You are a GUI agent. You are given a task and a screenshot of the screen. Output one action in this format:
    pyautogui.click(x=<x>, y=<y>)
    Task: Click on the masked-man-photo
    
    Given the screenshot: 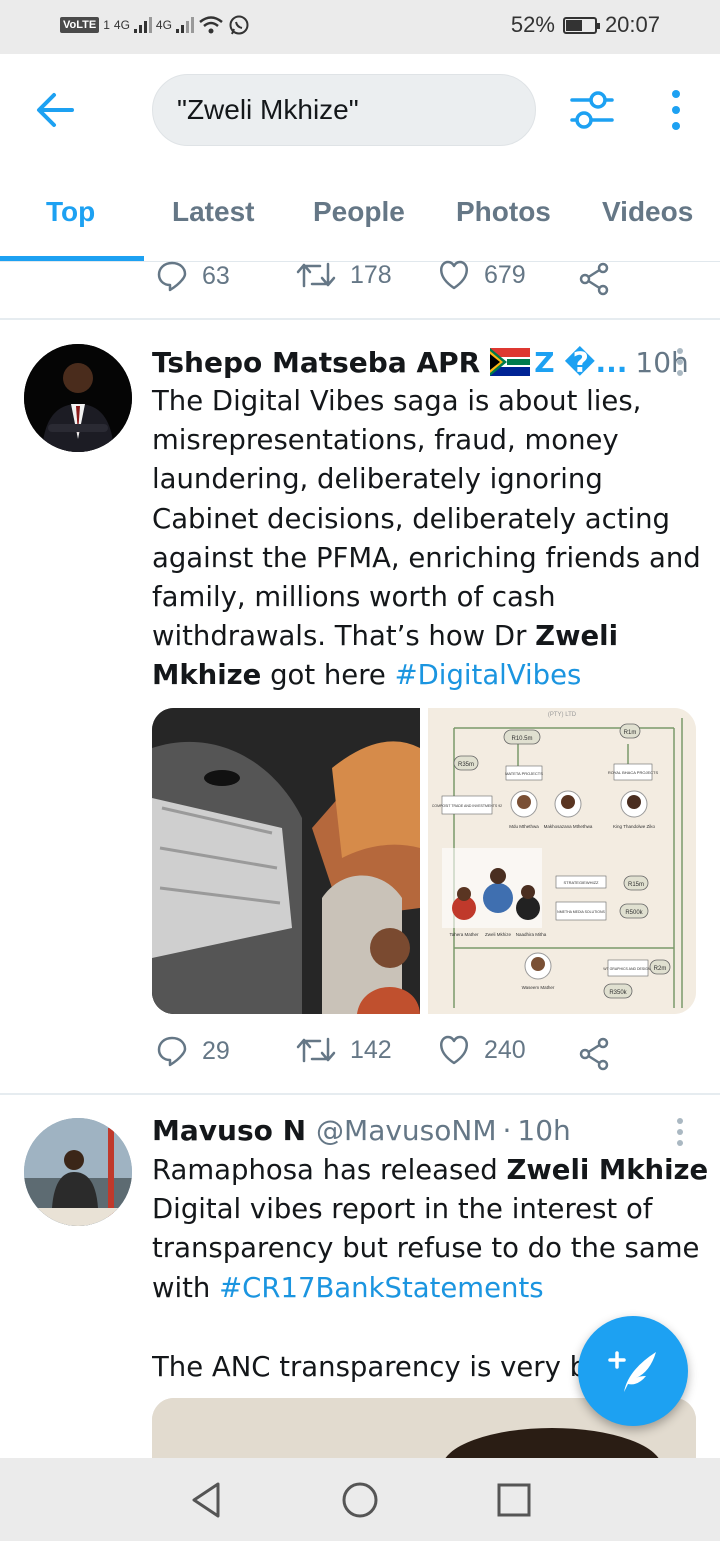 What is the action you would take?
    pyautogui.click(x=286, y=861)
    